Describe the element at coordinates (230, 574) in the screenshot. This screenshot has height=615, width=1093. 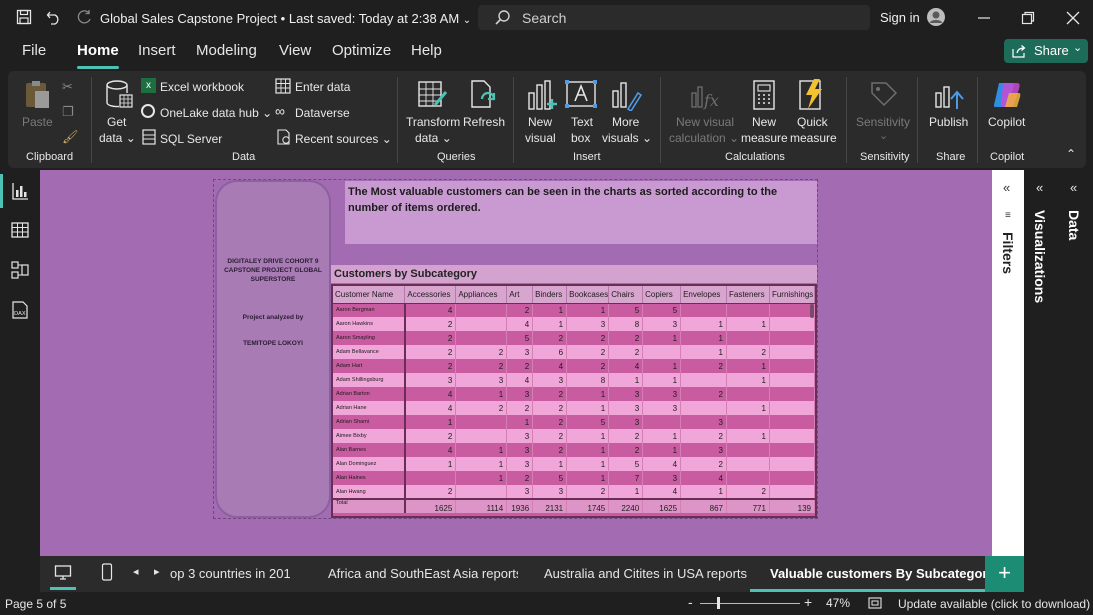
I see `page-tab: op 3 countries in 2014` at that location.